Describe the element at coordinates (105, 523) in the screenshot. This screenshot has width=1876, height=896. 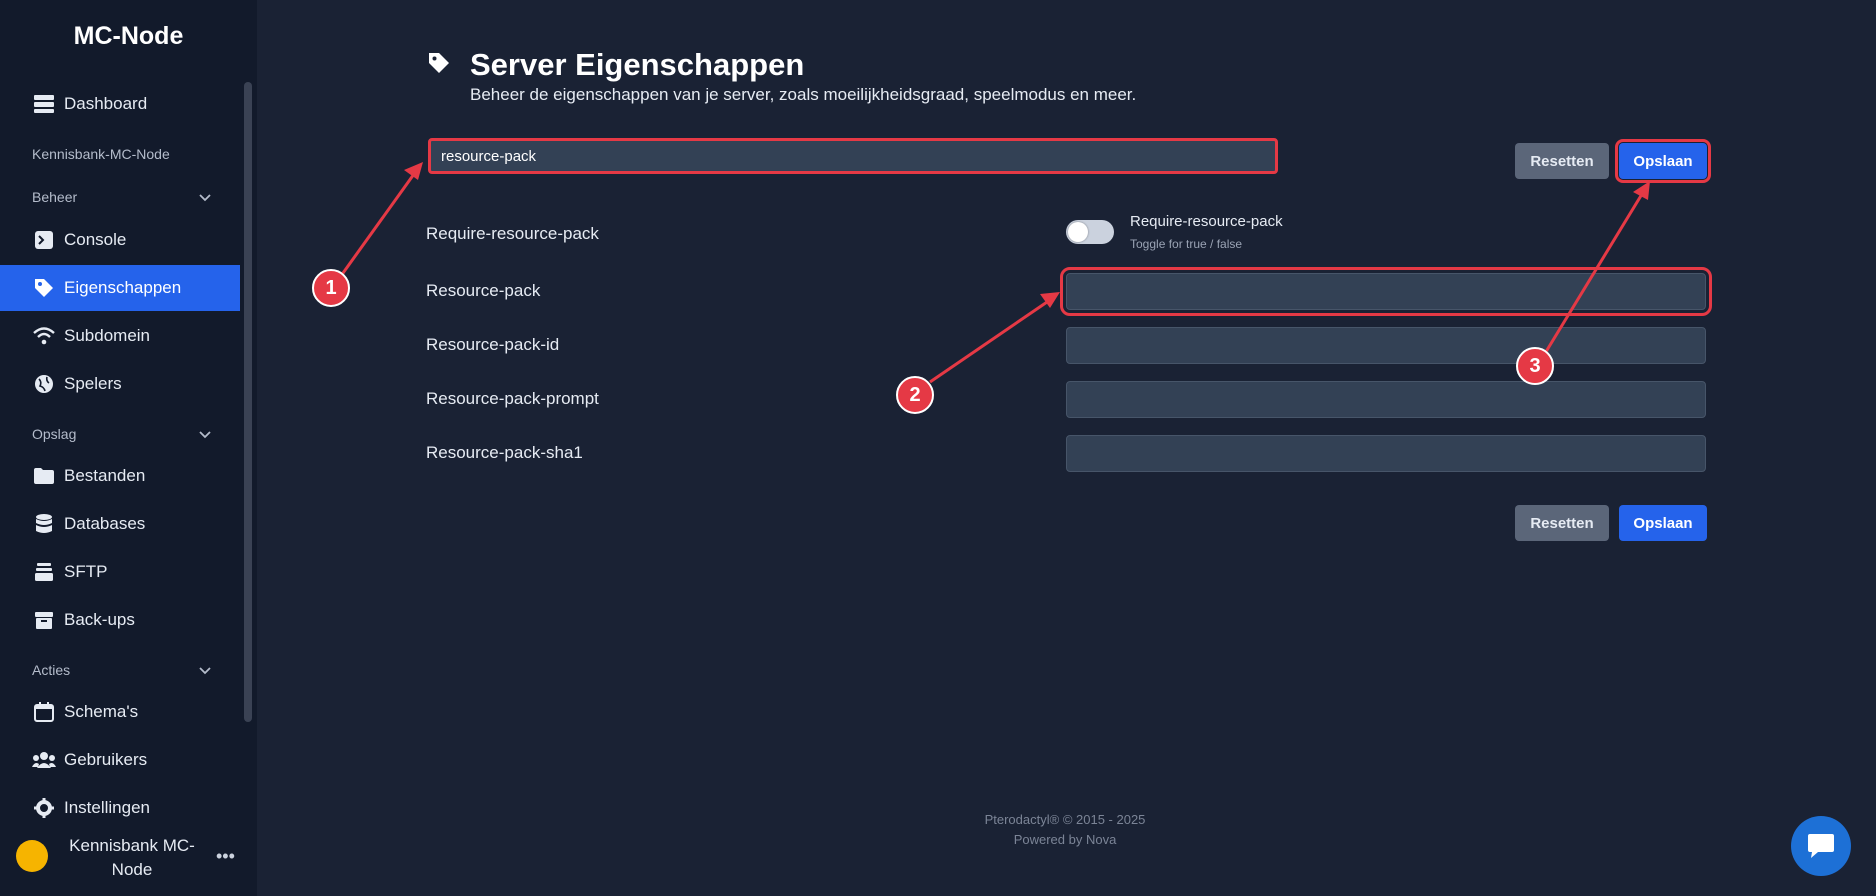
I see `sidebar-item-label: Databases` at that location.